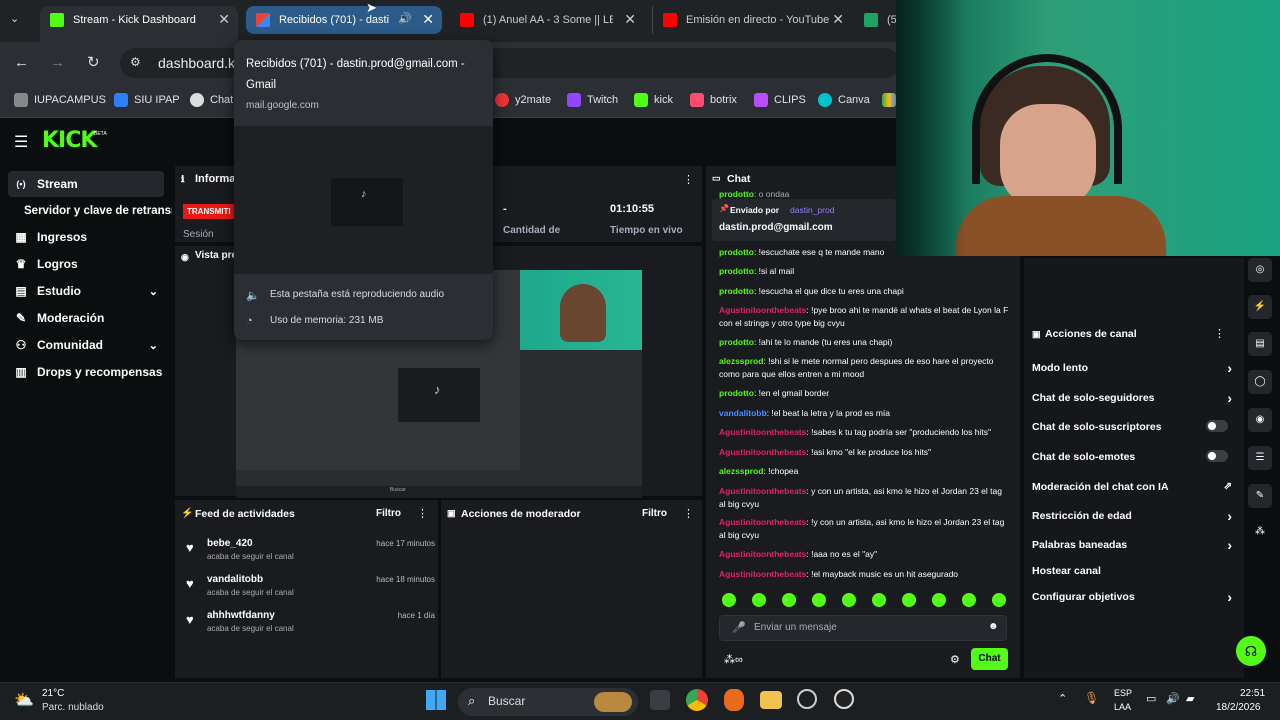  I want to click on sidebar-item-server-key: Servidor y clave de retransmisión, so click(95, 211).